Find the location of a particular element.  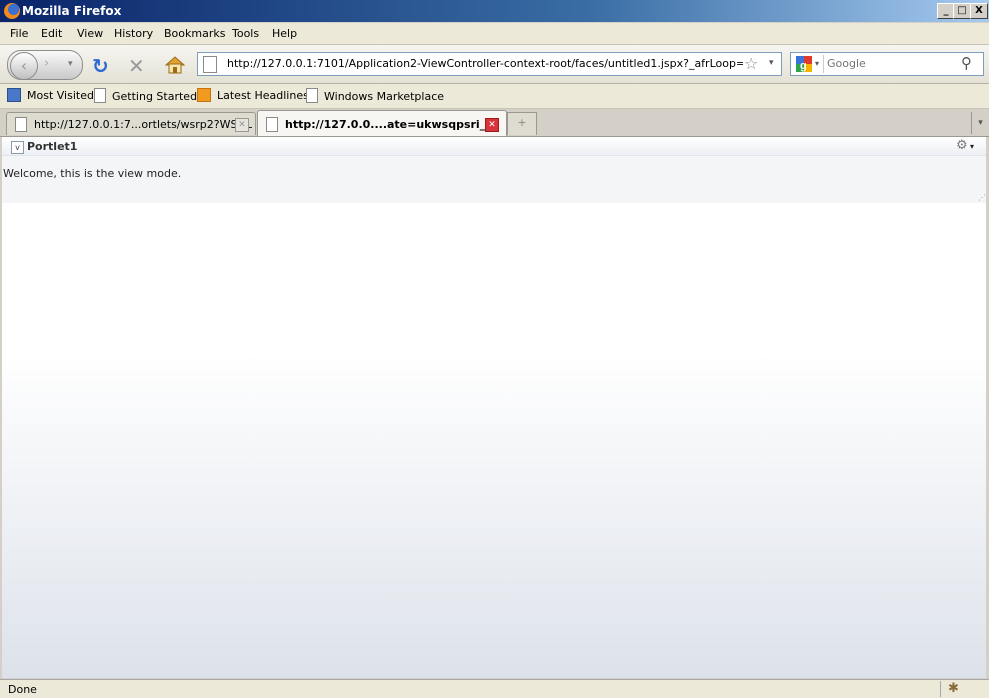

status-text: Done is located at coordinates (22, 689).